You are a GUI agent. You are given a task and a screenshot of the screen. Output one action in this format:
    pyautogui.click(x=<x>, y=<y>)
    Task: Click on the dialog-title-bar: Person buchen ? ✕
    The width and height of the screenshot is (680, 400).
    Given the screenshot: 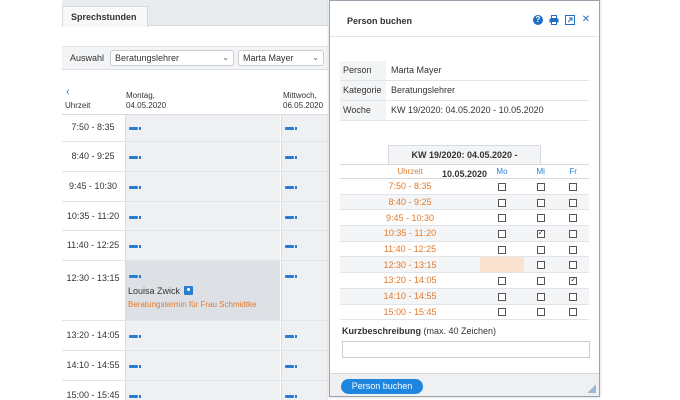 What is the action you would take?
    pyautogui.click(x=464, y=19)
    